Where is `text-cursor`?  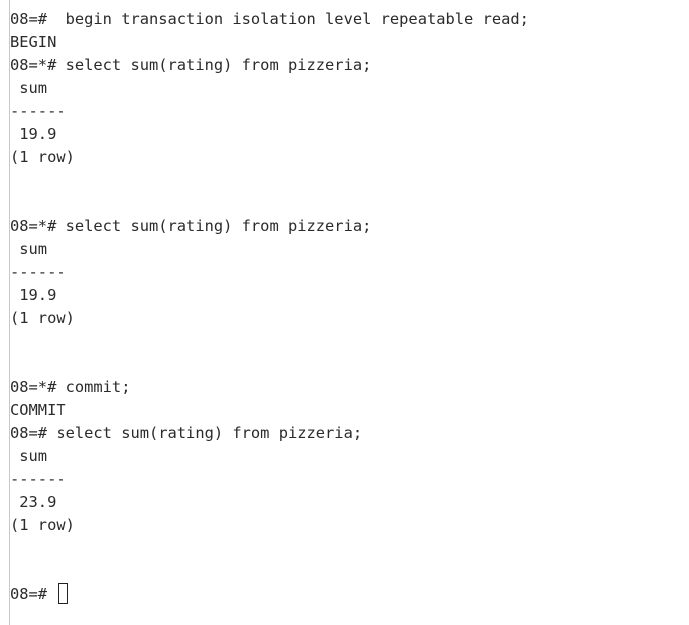 text-cursor is located at coordinates (63, 593).